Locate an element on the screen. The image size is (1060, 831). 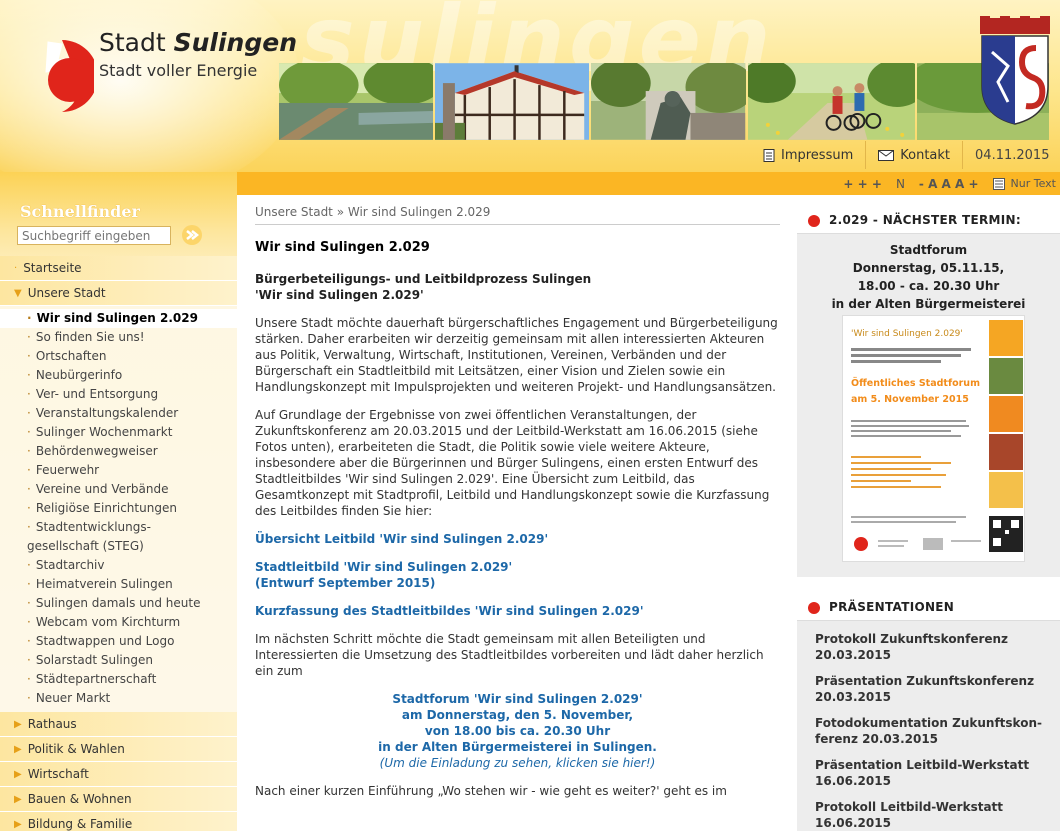
font-size-controls: - A A A + is located at coordinates (949, 184).